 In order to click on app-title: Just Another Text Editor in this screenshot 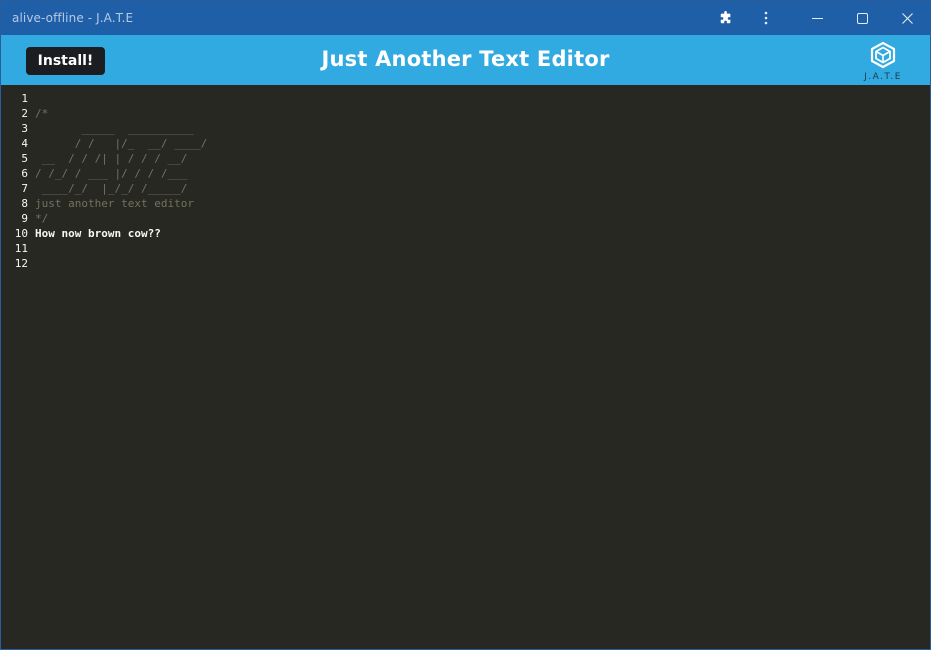, I will do `click(465, 59)`.